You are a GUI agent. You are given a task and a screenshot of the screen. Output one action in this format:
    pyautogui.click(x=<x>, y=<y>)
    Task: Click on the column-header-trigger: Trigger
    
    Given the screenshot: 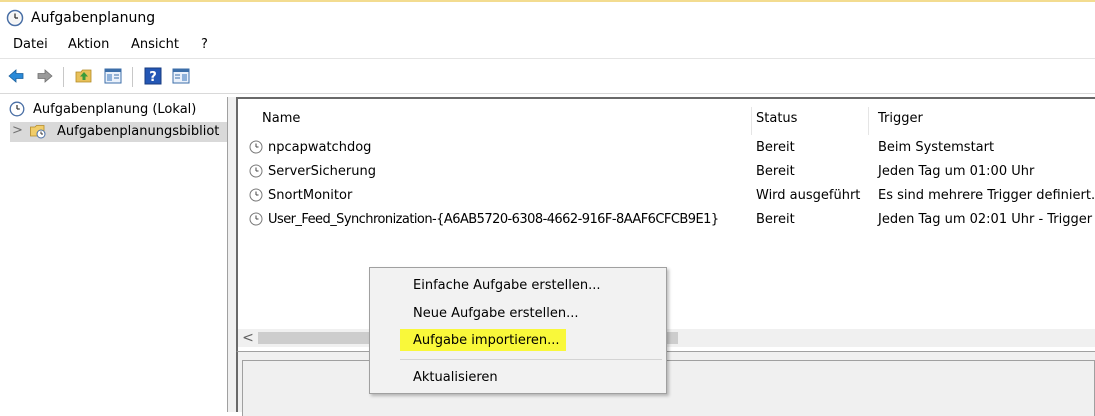 What is the action you would take?
    pyautogui.click(x=900, y=118)
    